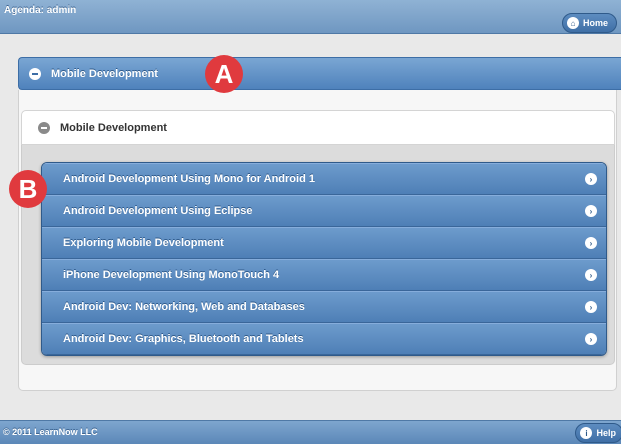  What do you see at coordinates (171, 275) in the screenshot?
I see `course-label: iPhone Development Using MonoTouch 4` at bounding box center [171, 275].